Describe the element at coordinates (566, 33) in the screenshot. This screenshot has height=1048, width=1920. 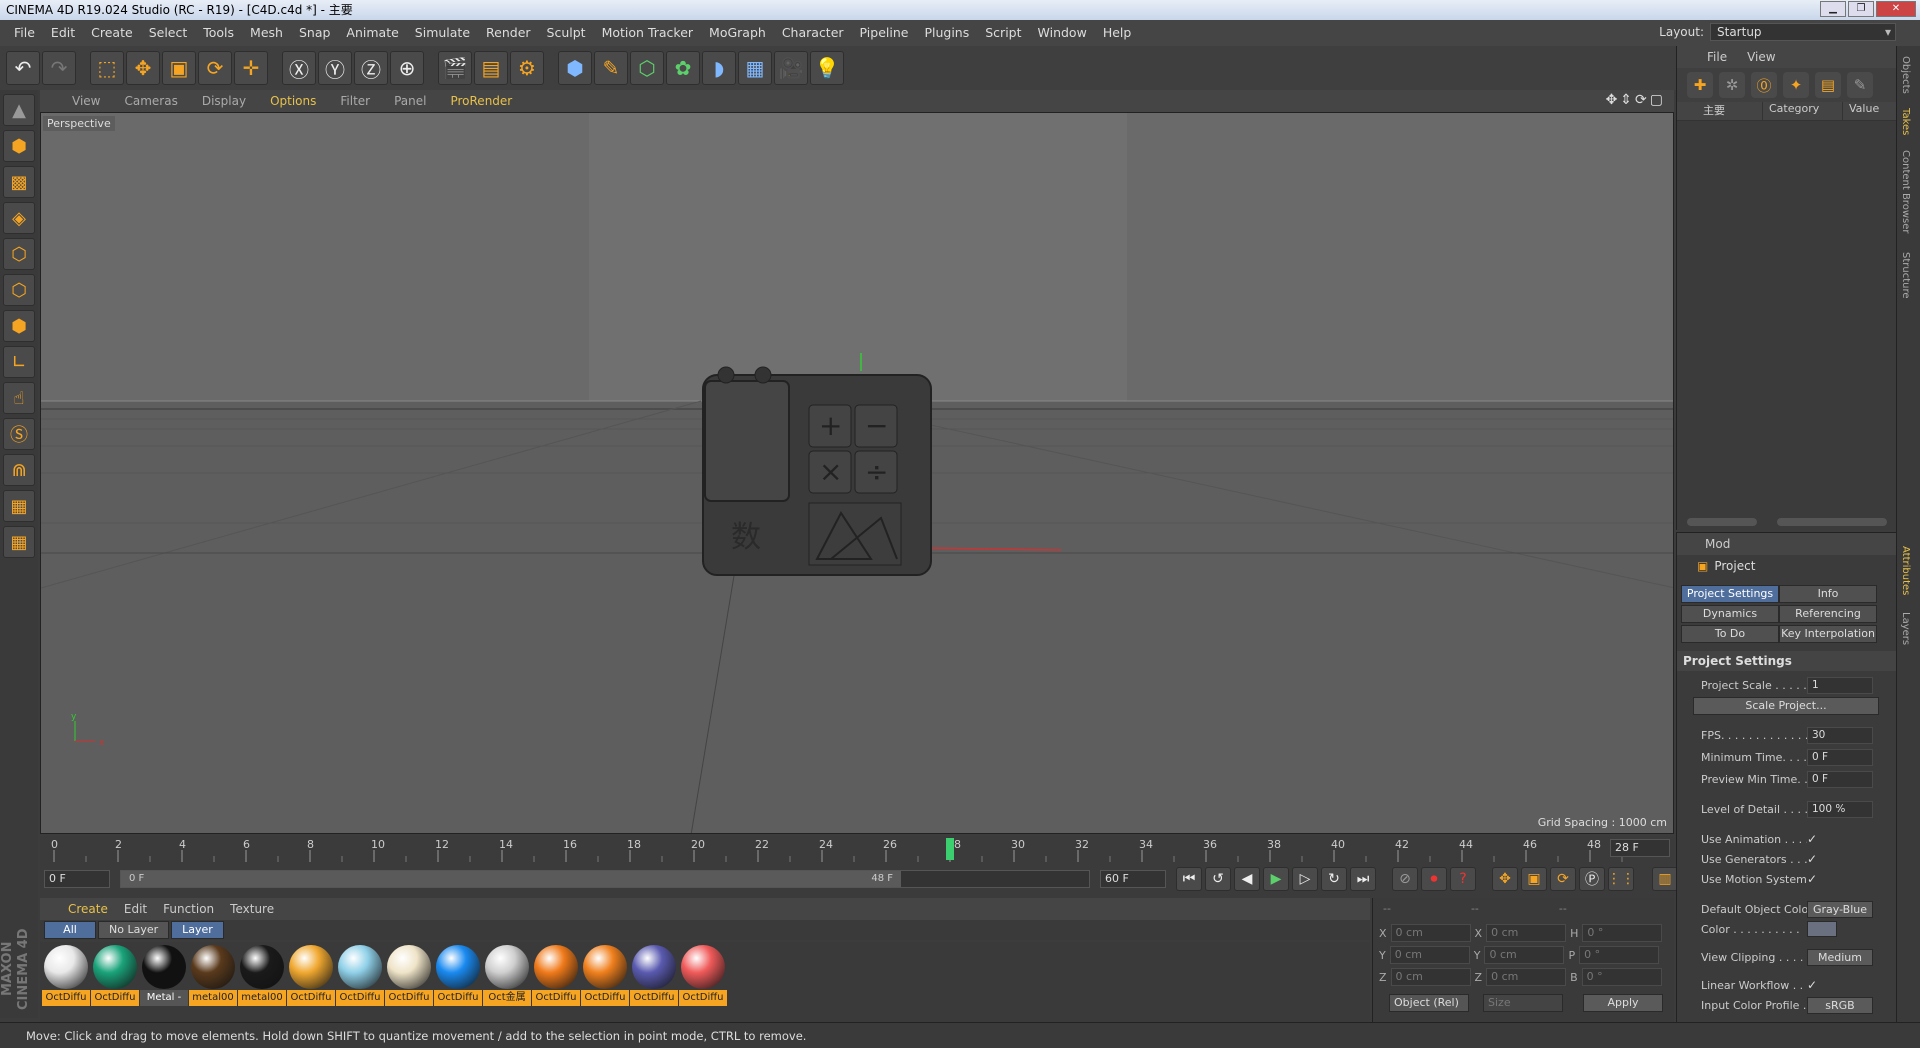
I see `menu-sculpt: Sculpt` at that location.